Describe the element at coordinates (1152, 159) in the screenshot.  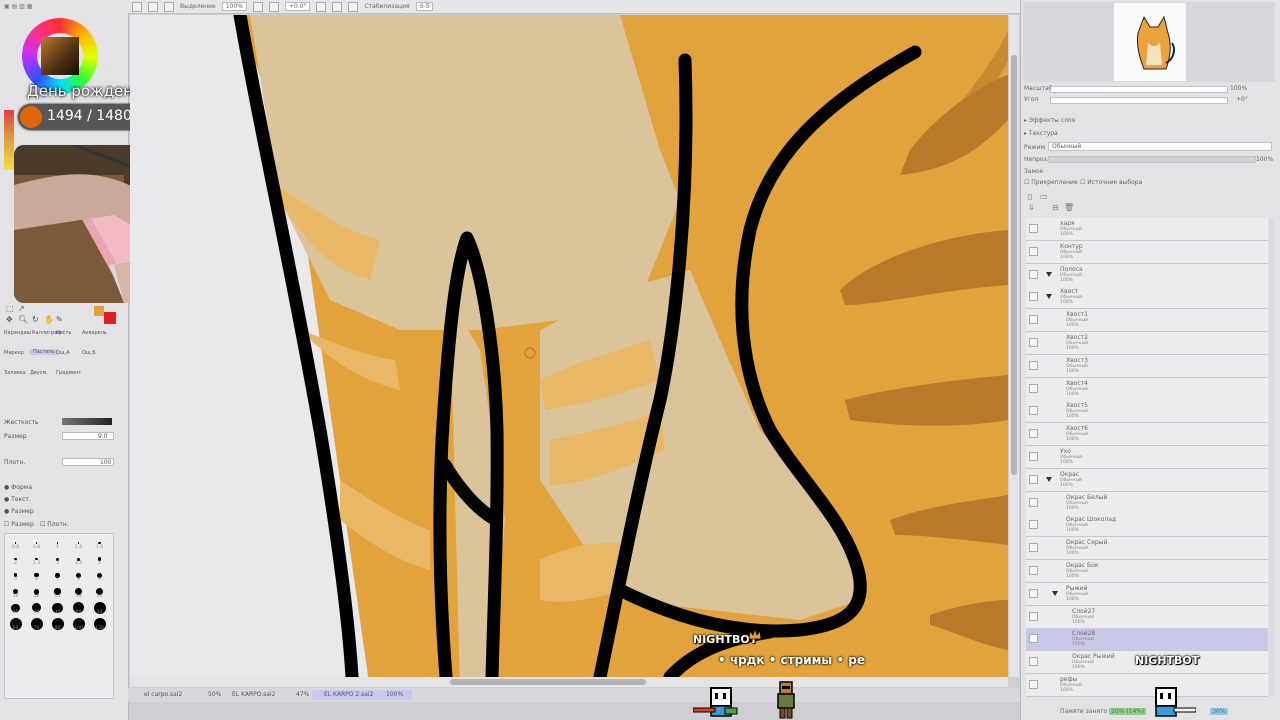
I see `opacity-slider` at that location.